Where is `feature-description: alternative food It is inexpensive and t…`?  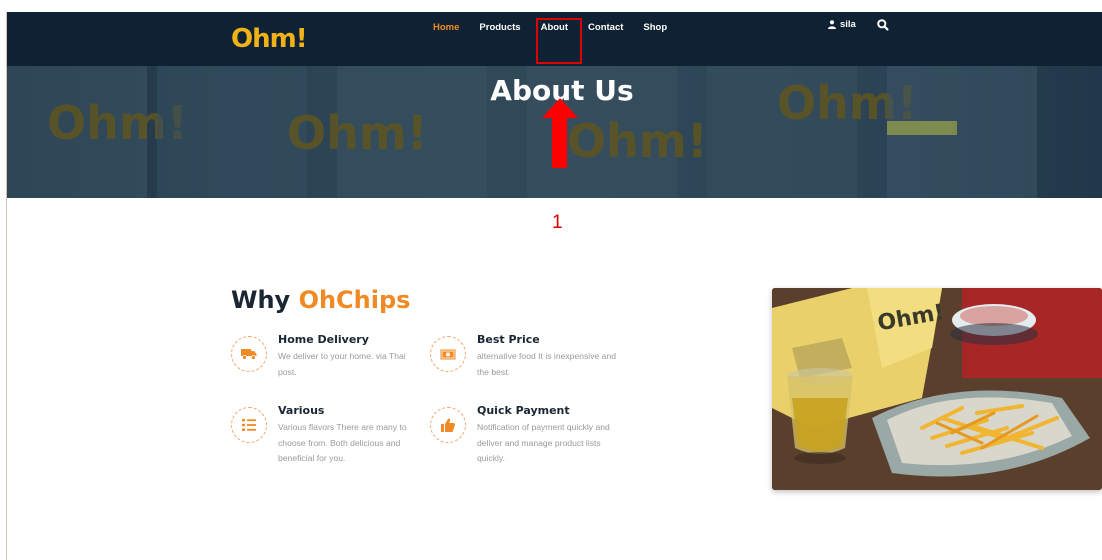 feature-description: alternative food It is inexpensive and t… is located at coordinates (547, 364).